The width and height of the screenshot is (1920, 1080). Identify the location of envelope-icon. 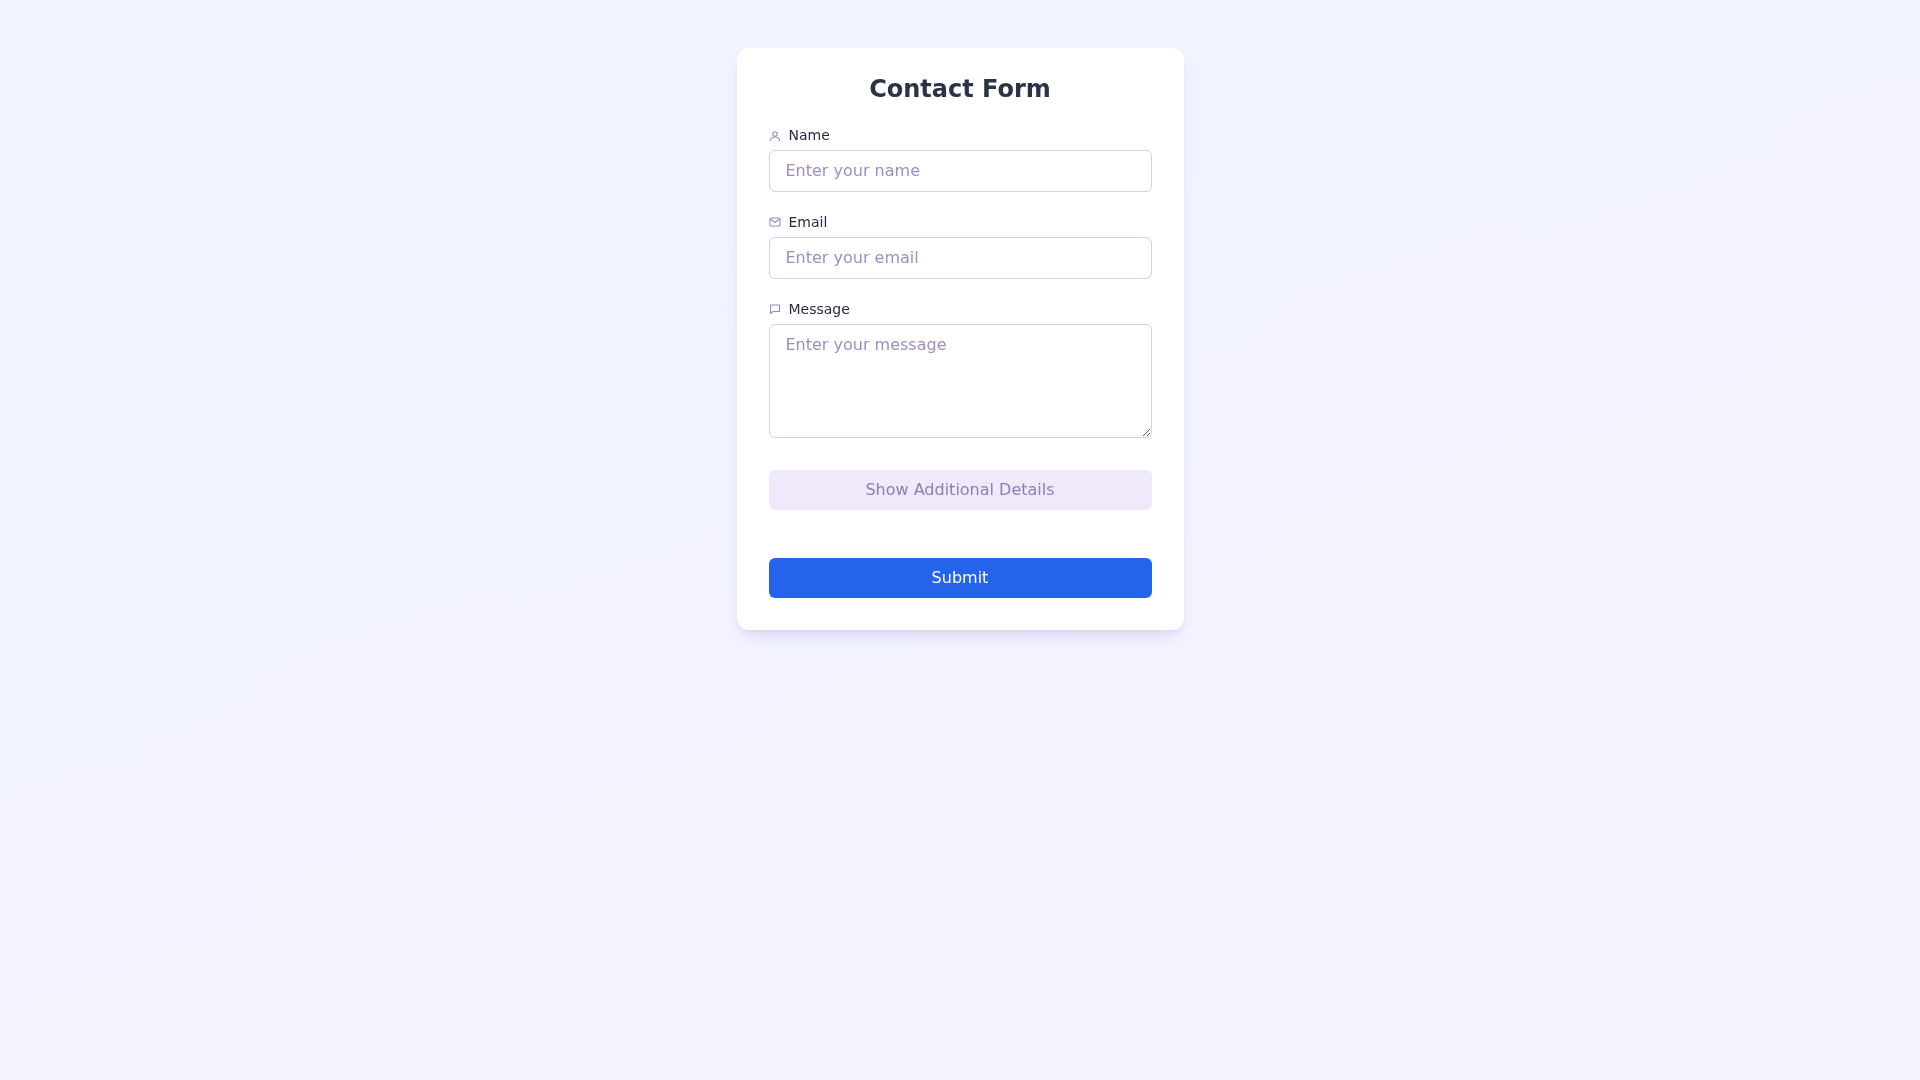
(774, 222).